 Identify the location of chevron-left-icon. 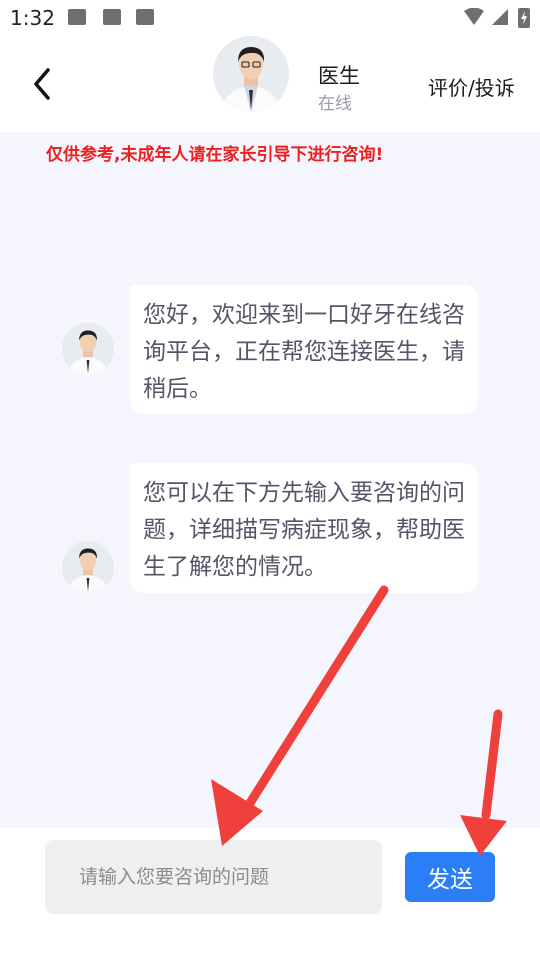
(42, 84).